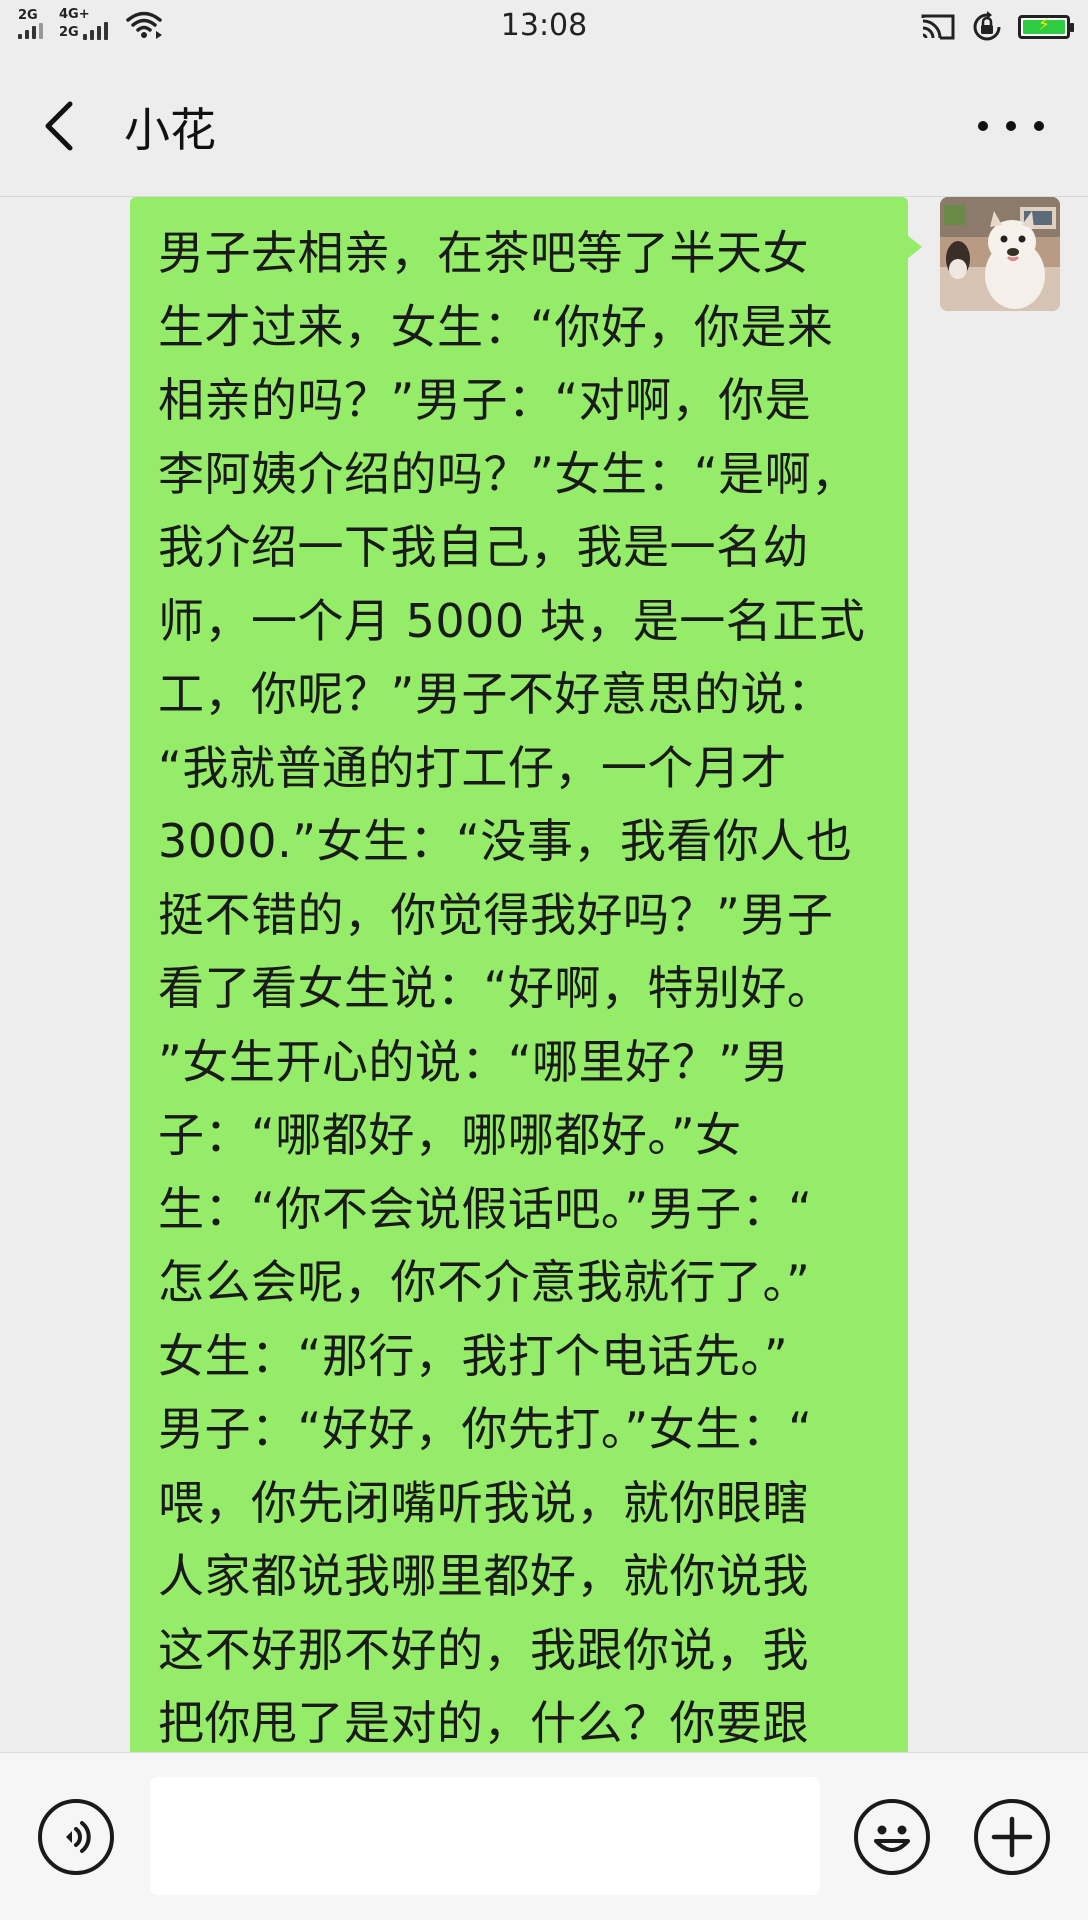 The height and width of the screenshot is (1920, 1088). I want to click on input-bar, so click(544, 1836).